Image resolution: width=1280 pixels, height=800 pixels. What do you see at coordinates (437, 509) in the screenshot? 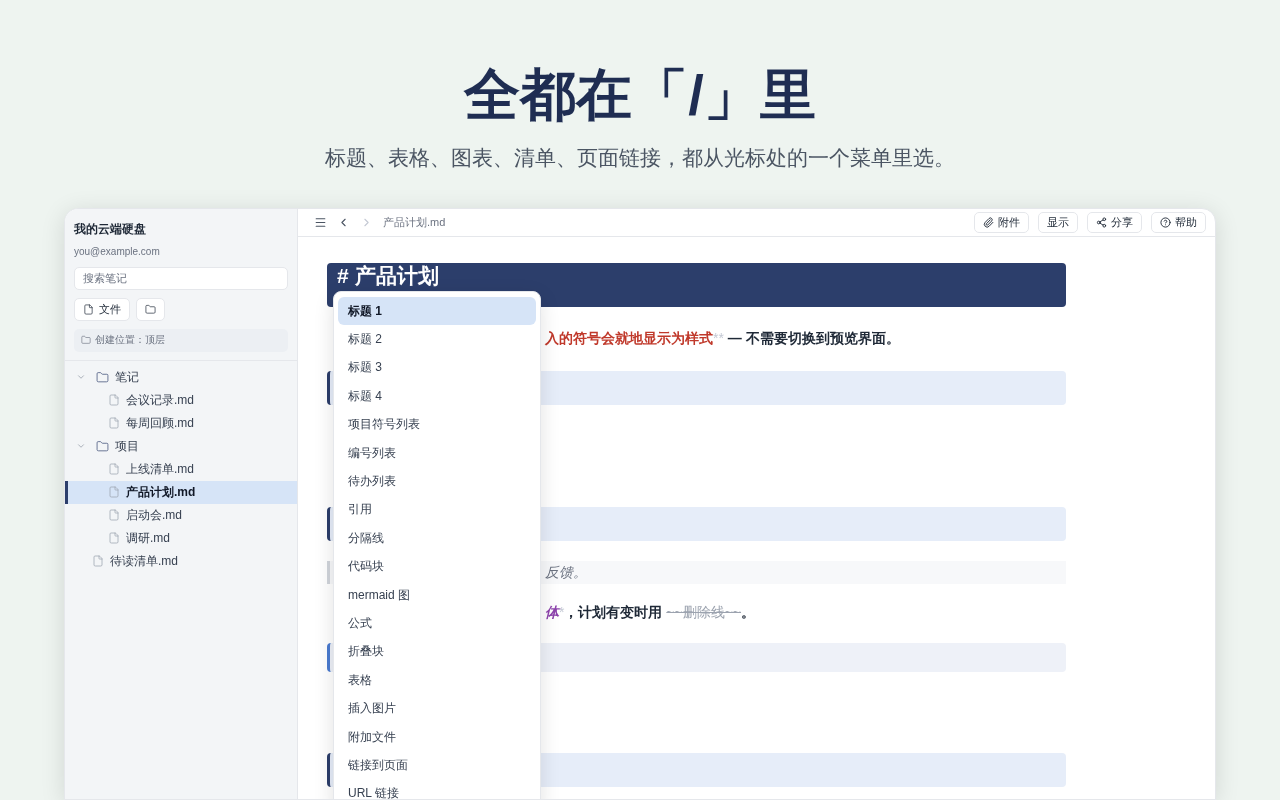
I see `menu-item: 引用` at bounding box center [437, 509].